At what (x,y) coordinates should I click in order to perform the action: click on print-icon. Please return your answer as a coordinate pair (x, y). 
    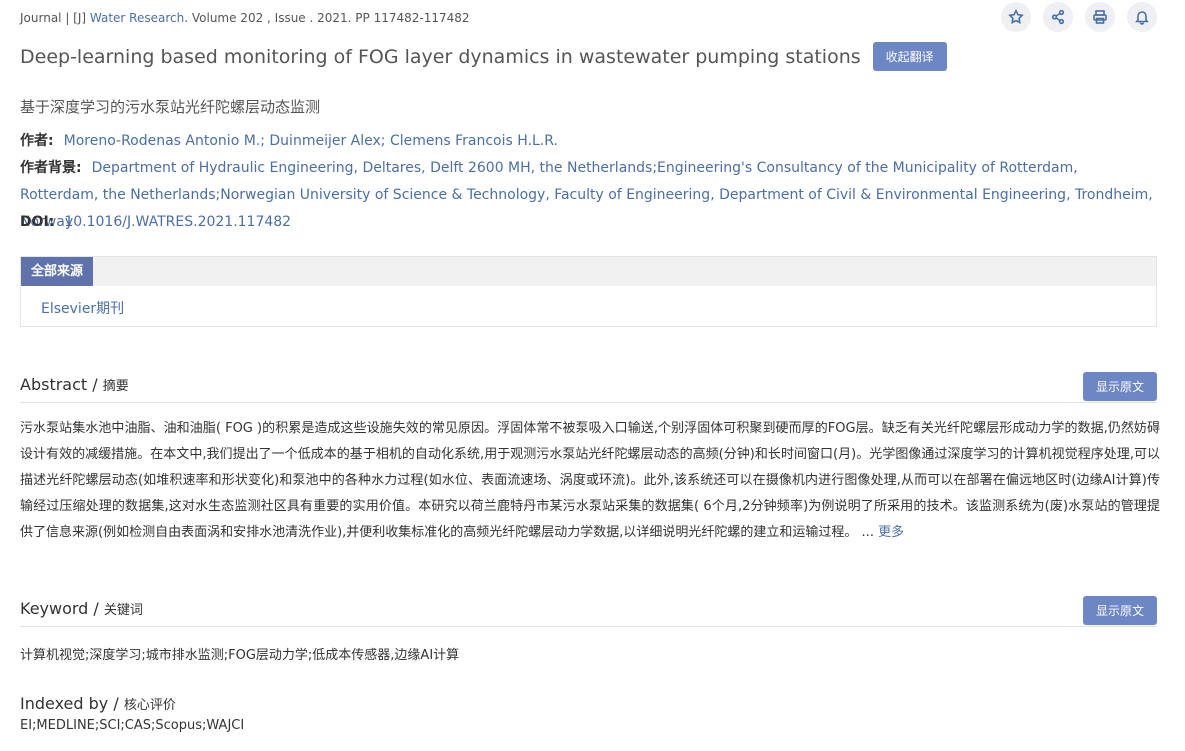
    Looking at the image, I should click on (1100, 17).